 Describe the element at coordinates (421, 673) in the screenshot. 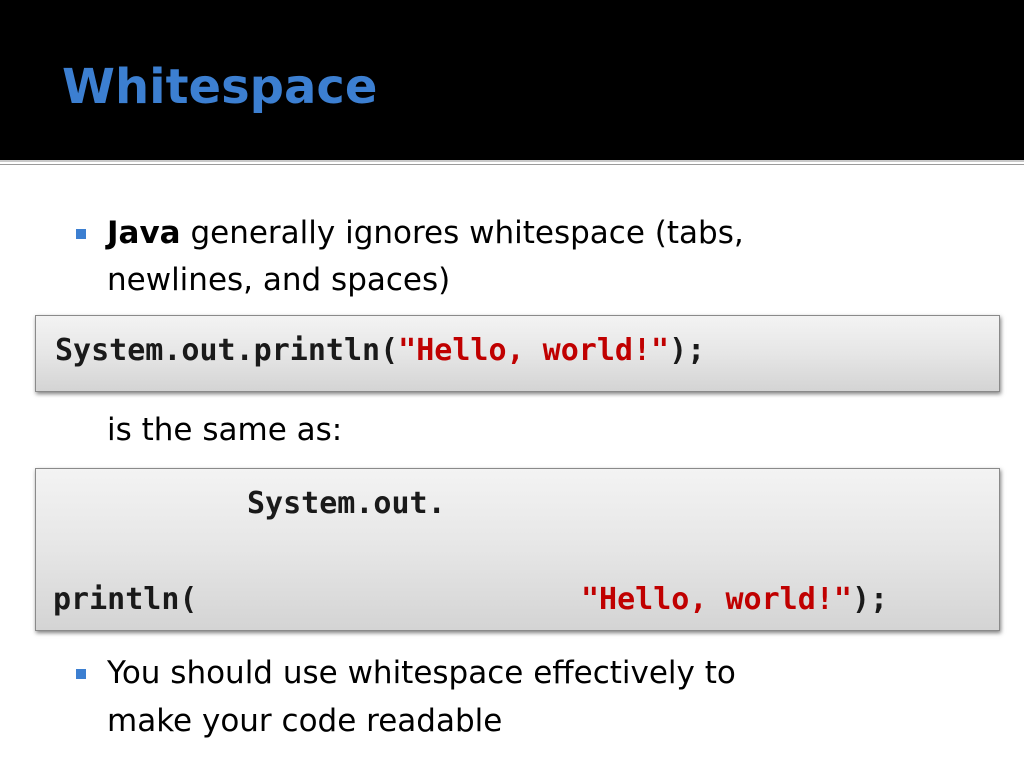

I see `bullet-2-line-1: You should use whitespace effectively to` at that location.